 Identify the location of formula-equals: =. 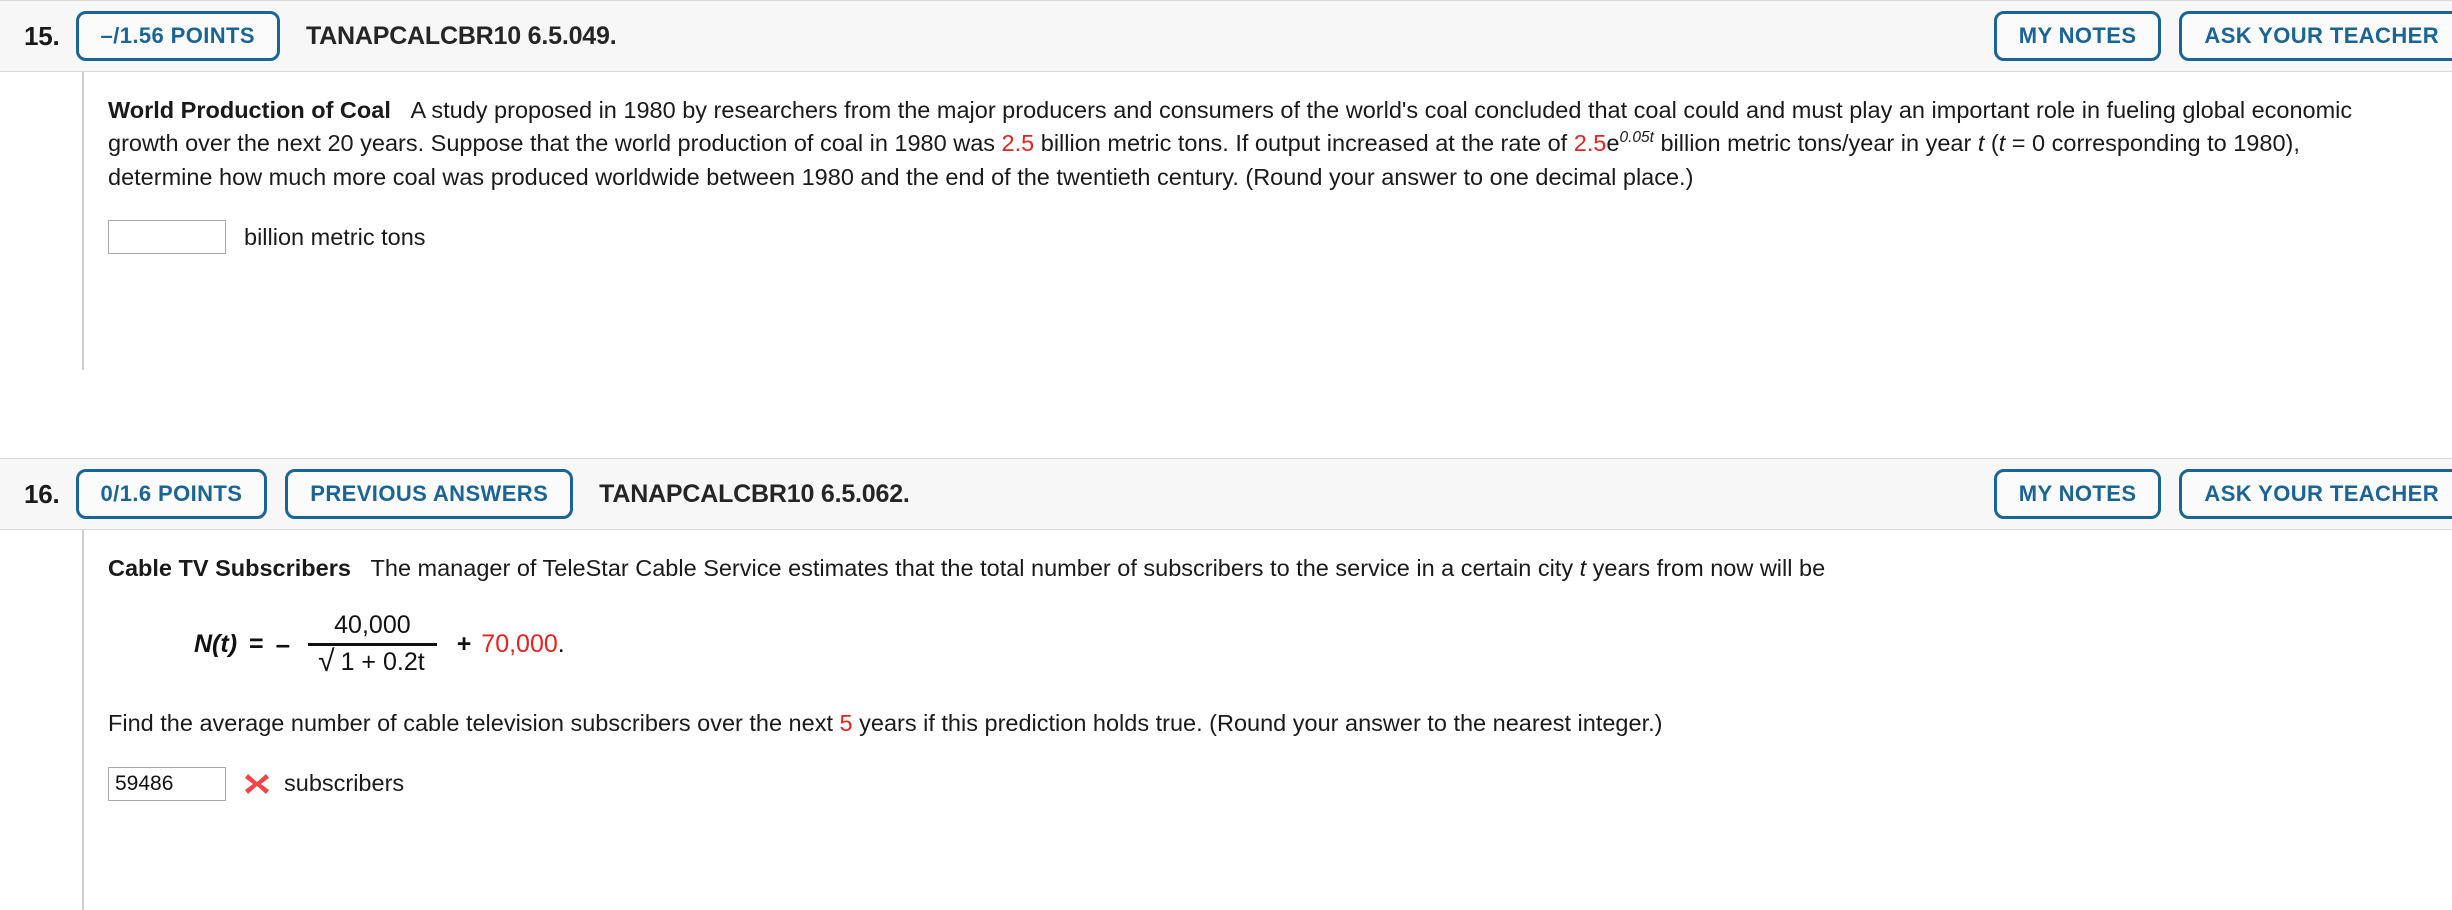
(256, 643).